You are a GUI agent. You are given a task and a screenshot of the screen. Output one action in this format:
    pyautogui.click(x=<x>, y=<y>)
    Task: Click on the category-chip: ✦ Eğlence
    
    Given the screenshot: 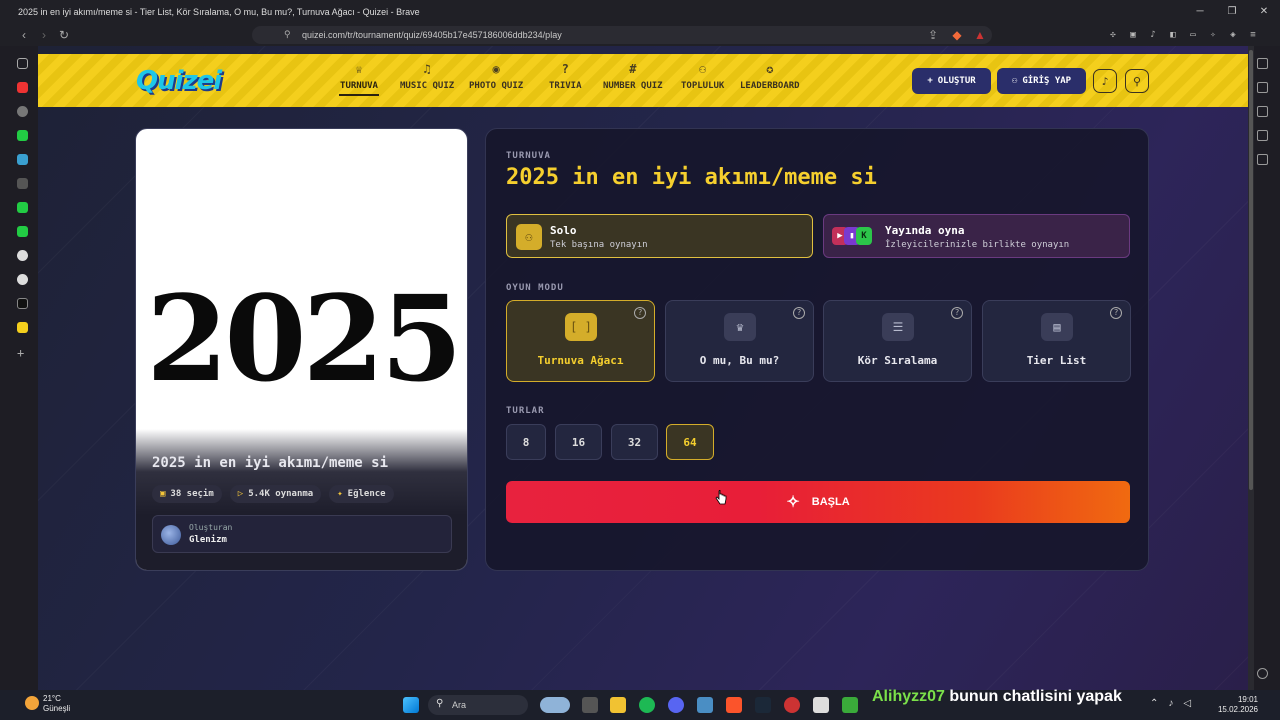 What is the action you would take?
    pyautogui.click(x=361, y=494)
    